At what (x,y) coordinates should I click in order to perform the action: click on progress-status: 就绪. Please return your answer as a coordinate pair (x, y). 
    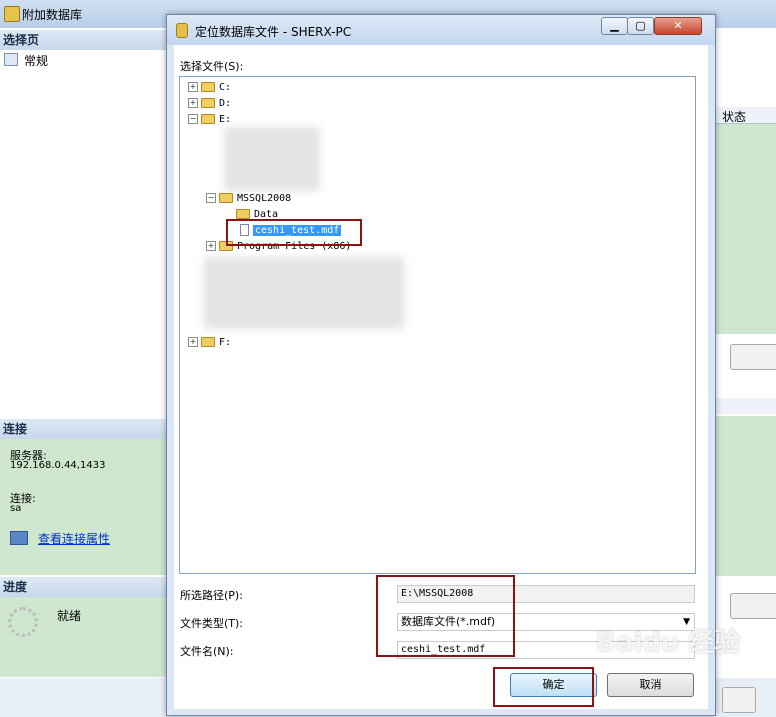
    Looking at the image, I should click on (69, 616).